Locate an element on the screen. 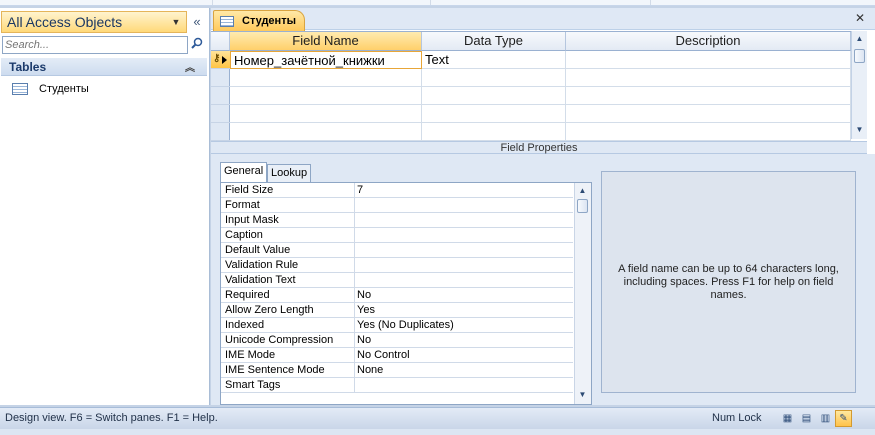  property-row: Indexed Yes (No Duplicates) is located at coordinates (397, 325).